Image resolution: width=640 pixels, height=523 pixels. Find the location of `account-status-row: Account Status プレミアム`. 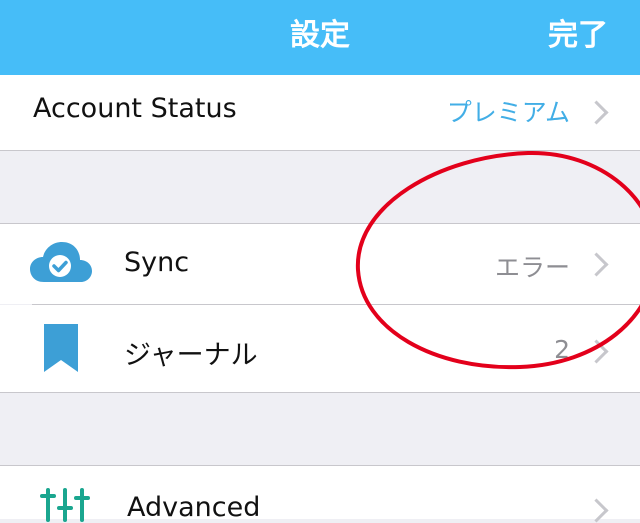

account-status-row: Account Status プレミアム is located at coordinates (320, 112).